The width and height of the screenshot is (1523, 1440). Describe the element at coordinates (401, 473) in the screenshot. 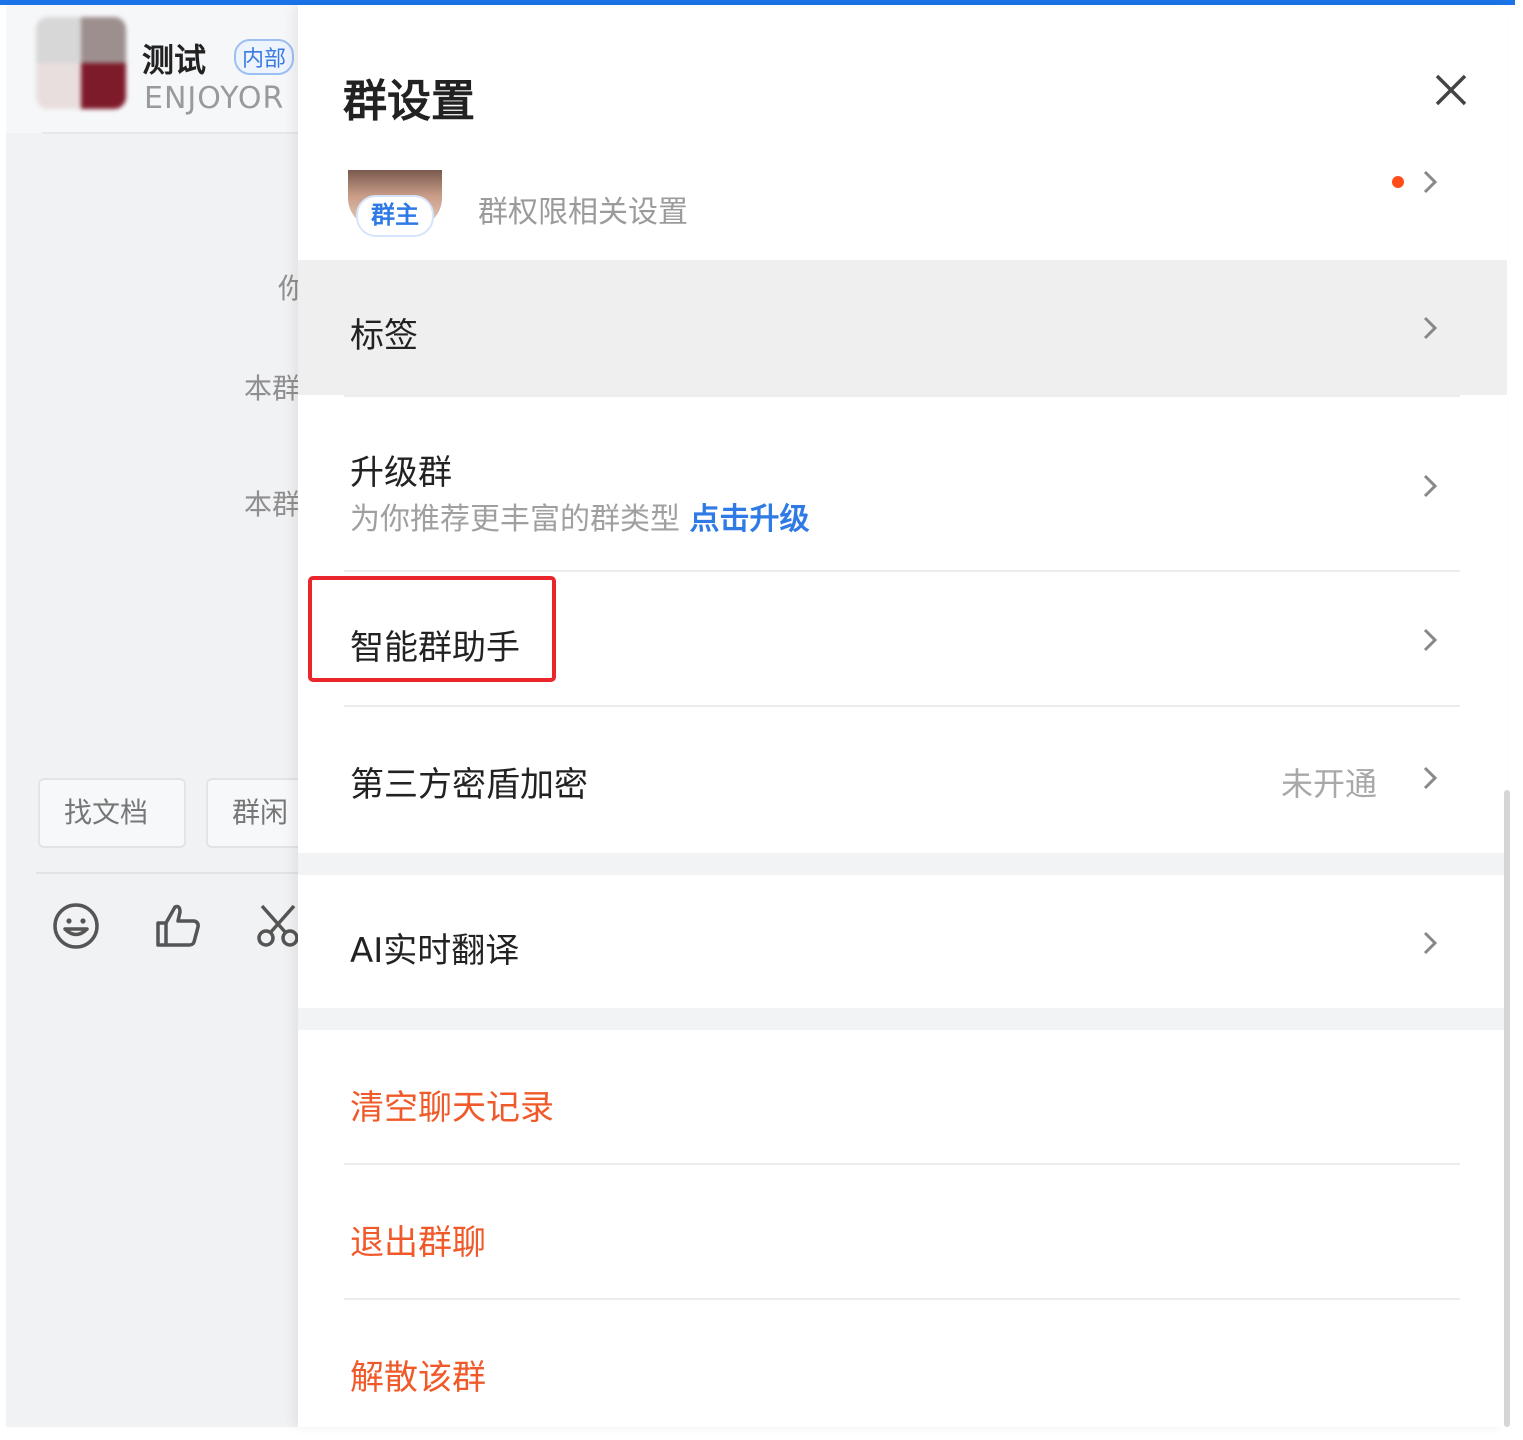

I see `upgrade-group-label: 升级群` at that location.